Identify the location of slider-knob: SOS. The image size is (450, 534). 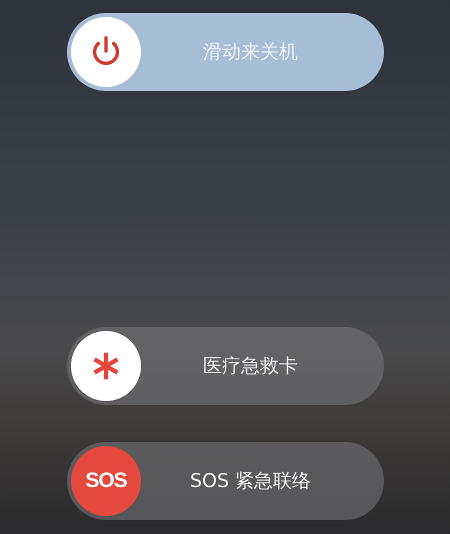
(106, 481).